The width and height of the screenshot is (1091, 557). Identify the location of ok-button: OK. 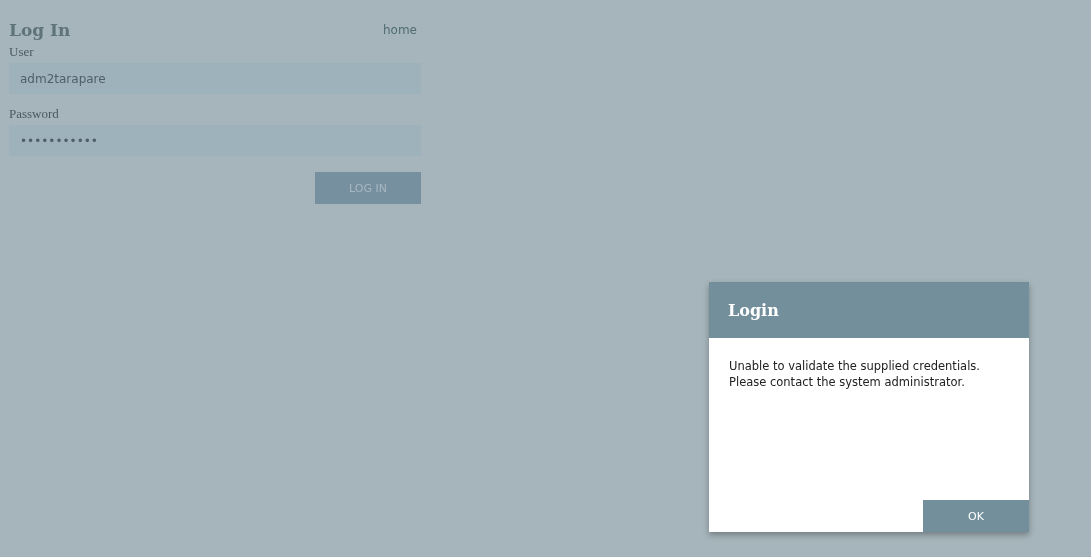
(976, 516).